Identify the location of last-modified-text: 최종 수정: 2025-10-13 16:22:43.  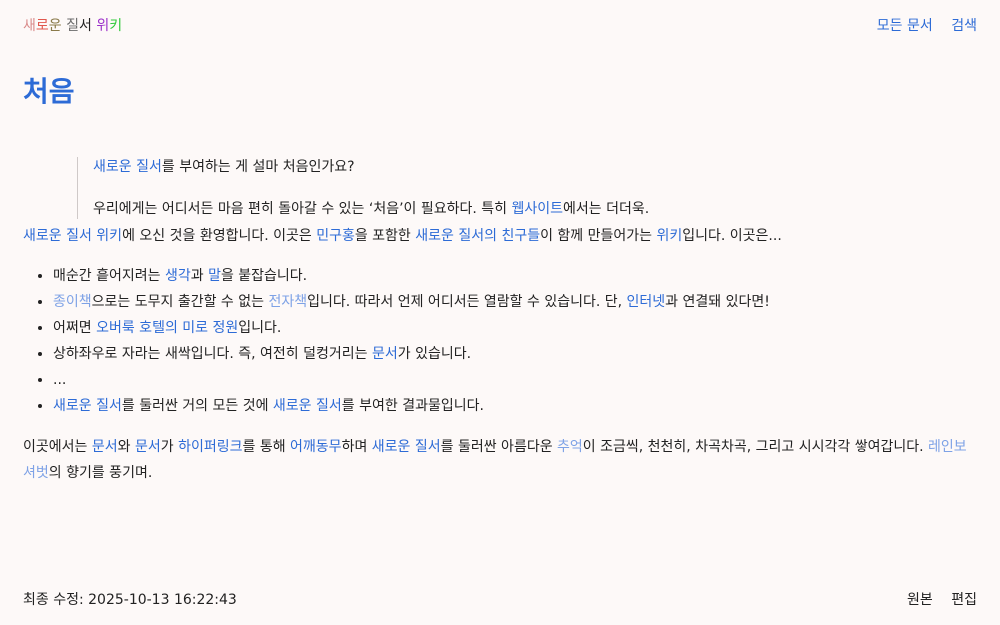
(130, 600).